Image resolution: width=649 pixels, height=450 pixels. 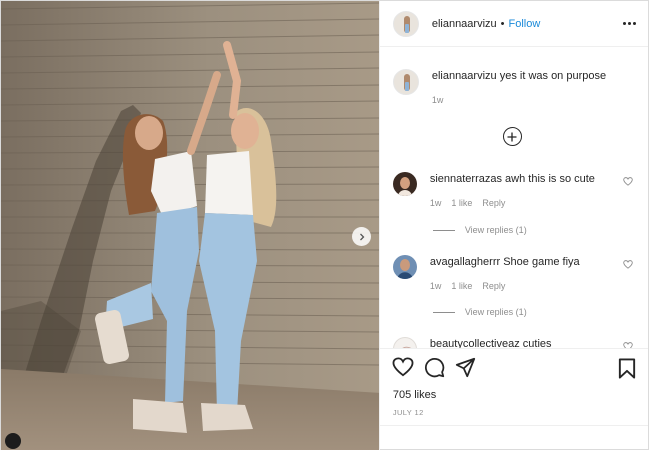 What do you see at coordinates (513, 399) in the screenshot?
I see `post-actions: 705 likes JULY 12` at bounding box center [513, 399].